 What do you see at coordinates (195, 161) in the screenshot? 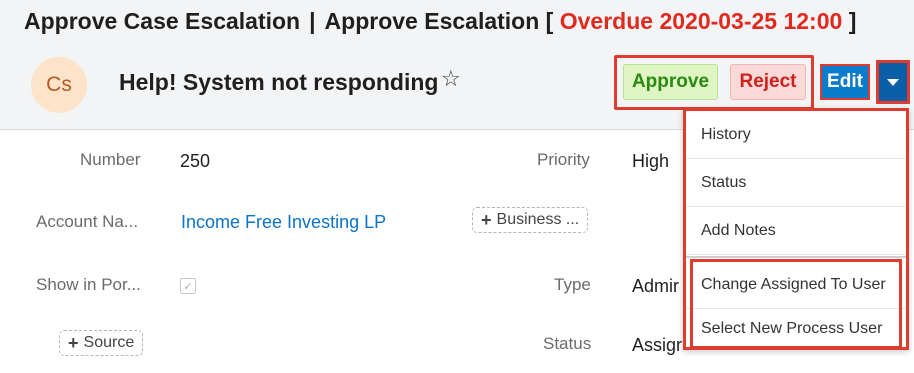
I see `number-value: 250` at bounding box center [195, 161].